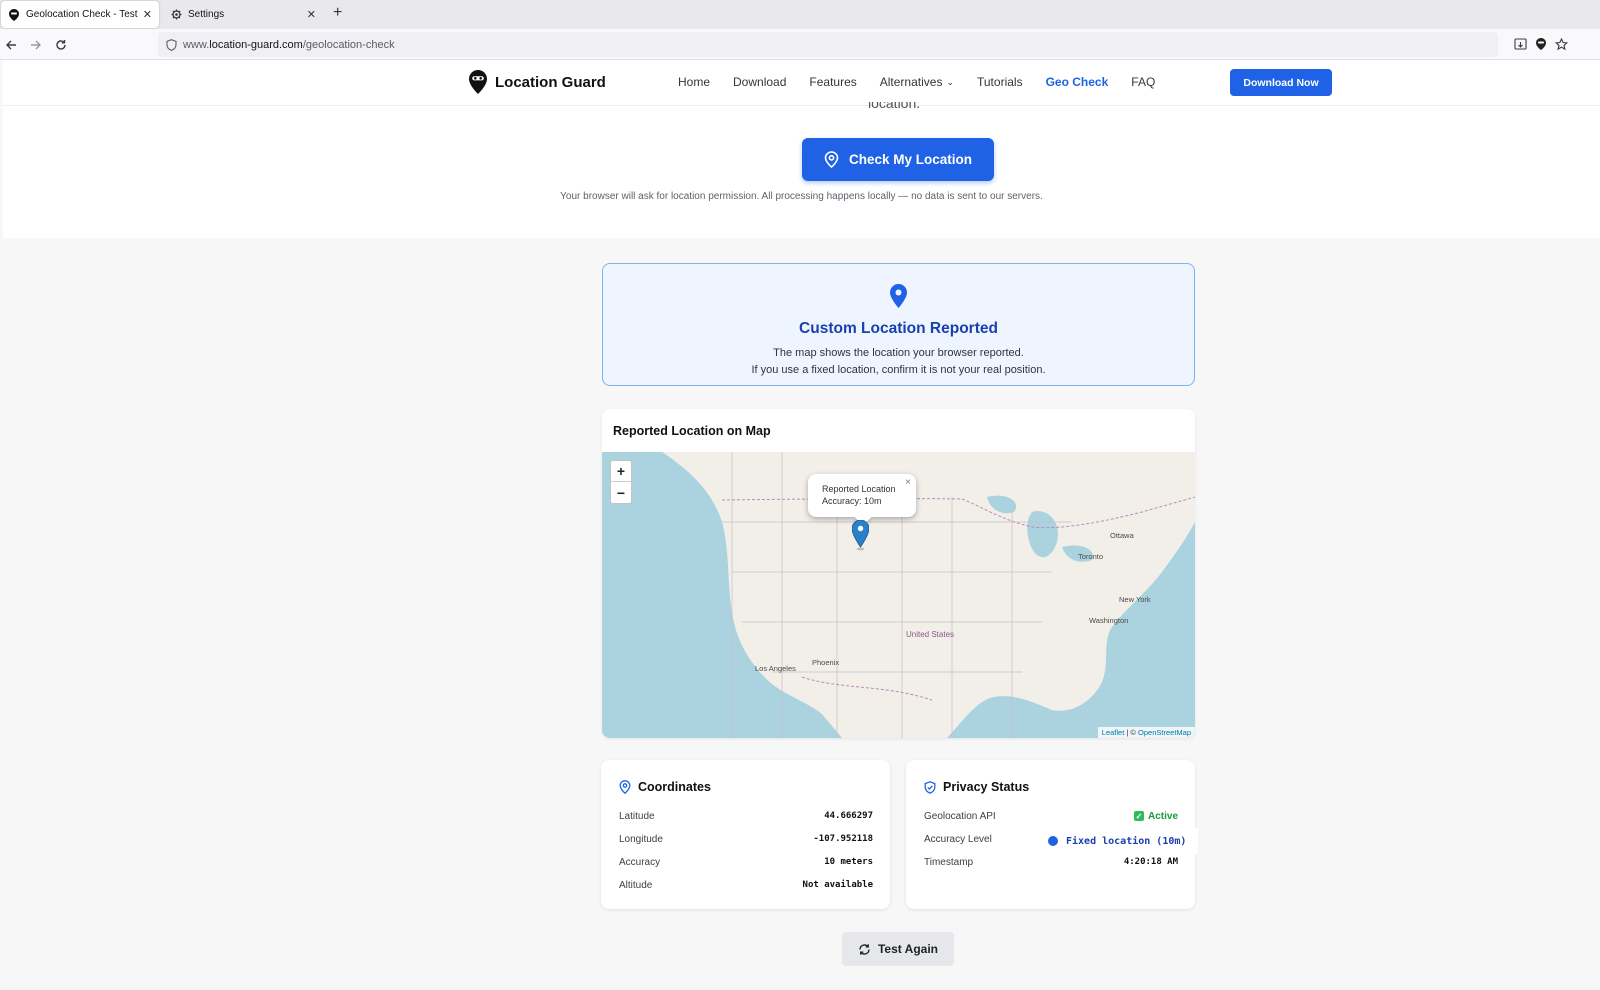  Describe the element at coordinates (1541, 44) in the screenshot. I see `location-guard-extension-icon` at that location.